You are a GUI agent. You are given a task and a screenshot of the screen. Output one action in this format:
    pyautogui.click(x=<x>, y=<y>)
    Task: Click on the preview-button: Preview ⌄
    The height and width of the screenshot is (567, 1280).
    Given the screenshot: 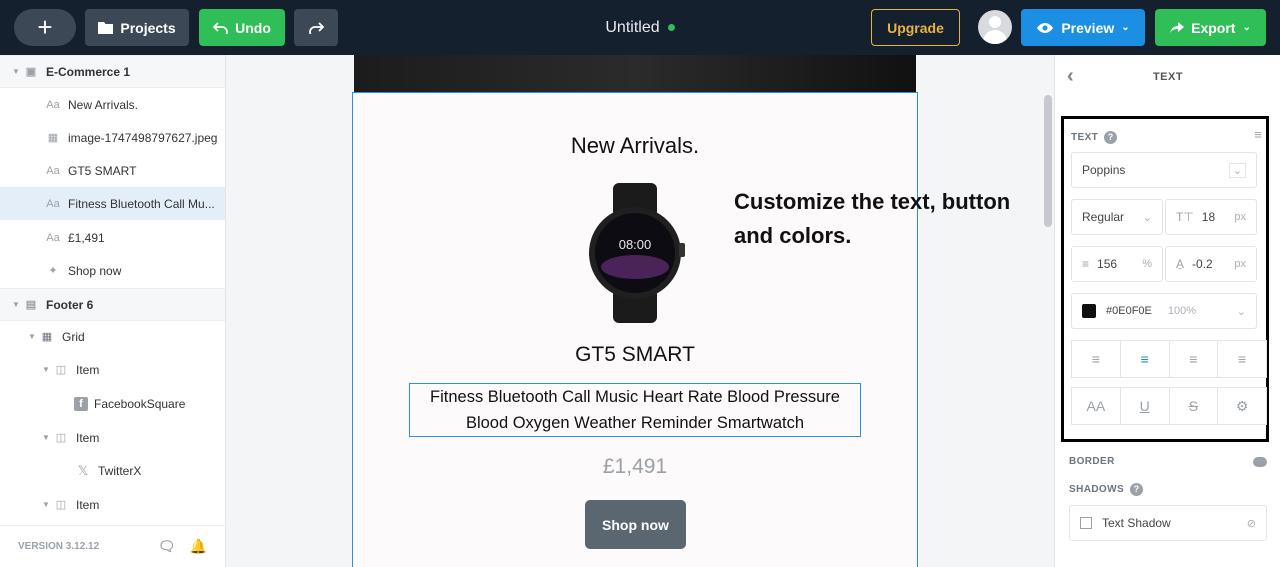 What is the action you would take?
    pyautogui.click(x=1083, y=27)
    